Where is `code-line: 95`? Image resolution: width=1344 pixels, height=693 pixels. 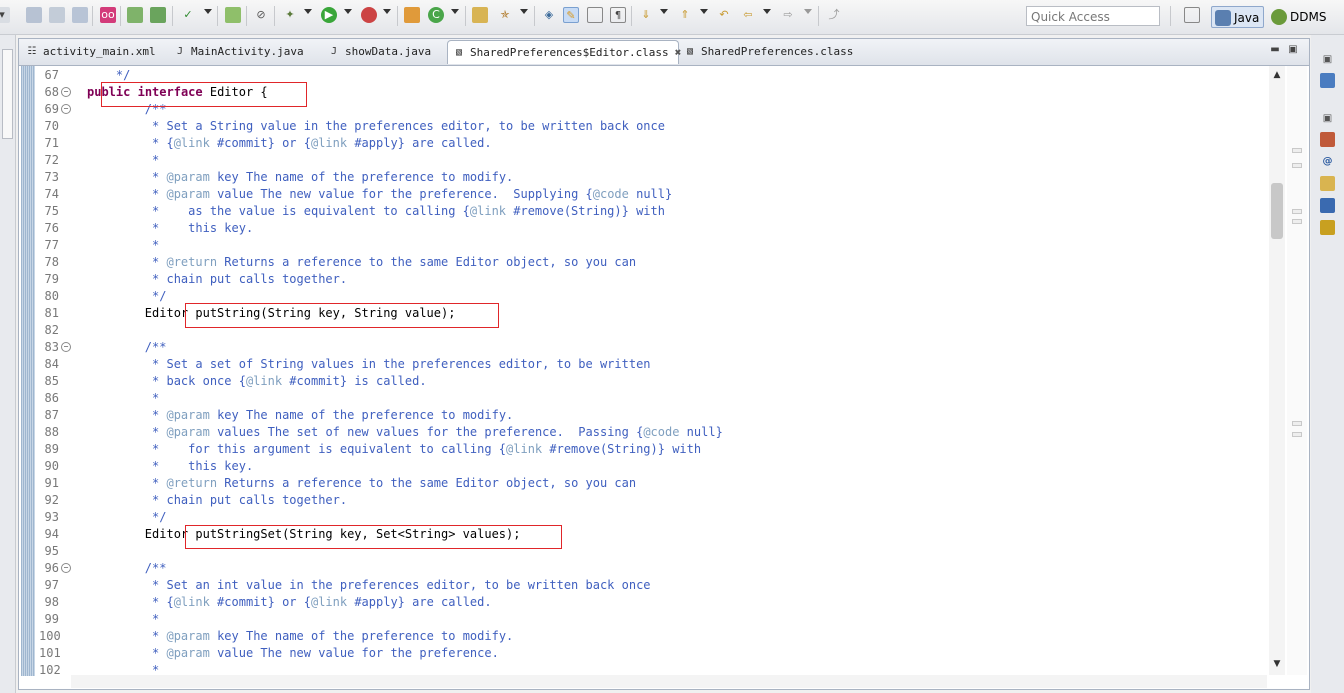 code-line: 95 is located at coordinates (653, 551).